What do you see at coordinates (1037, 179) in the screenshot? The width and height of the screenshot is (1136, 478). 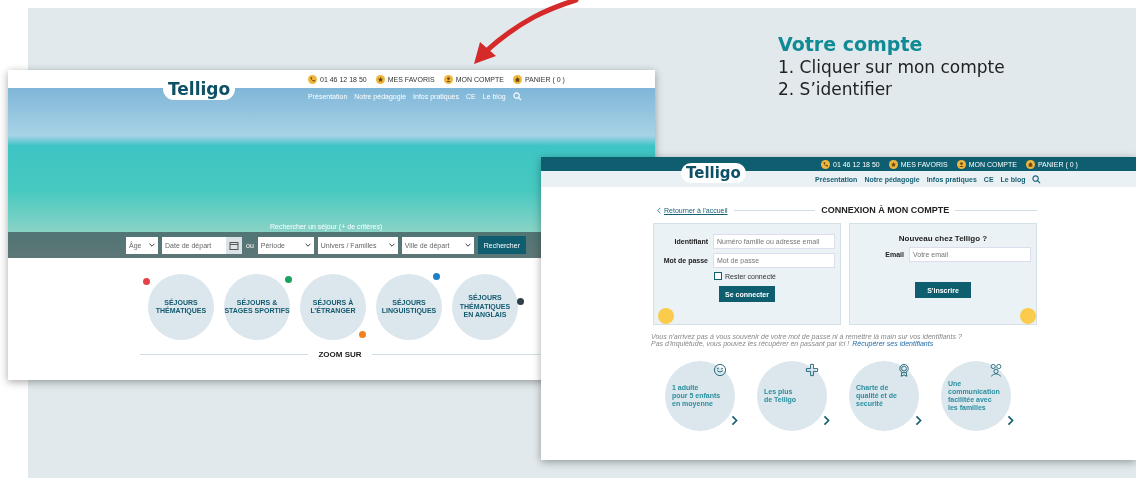 I see `search-icon` at bounding box center [1037, 179].